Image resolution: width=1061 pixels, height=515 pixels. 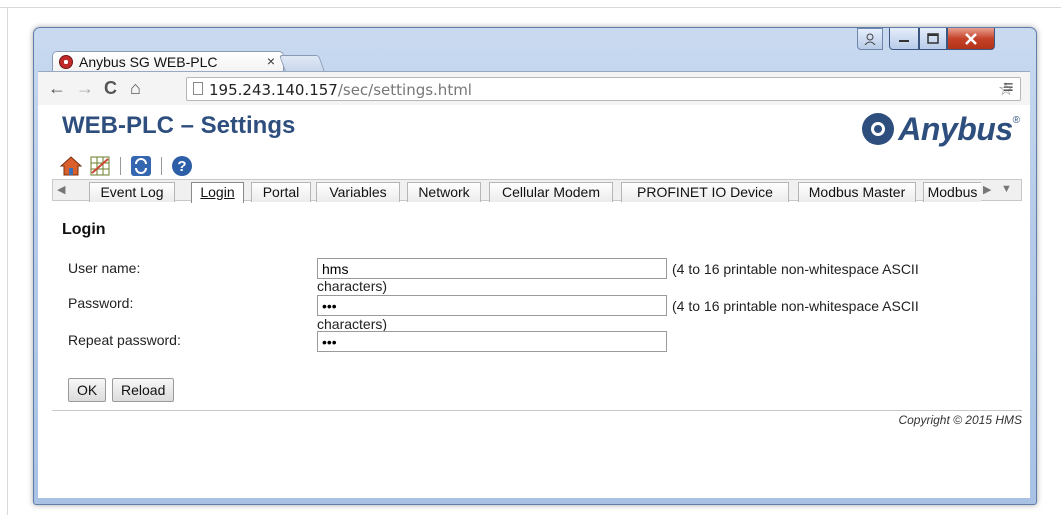 I want to click on close-window-button, so click(x=971, y=39).